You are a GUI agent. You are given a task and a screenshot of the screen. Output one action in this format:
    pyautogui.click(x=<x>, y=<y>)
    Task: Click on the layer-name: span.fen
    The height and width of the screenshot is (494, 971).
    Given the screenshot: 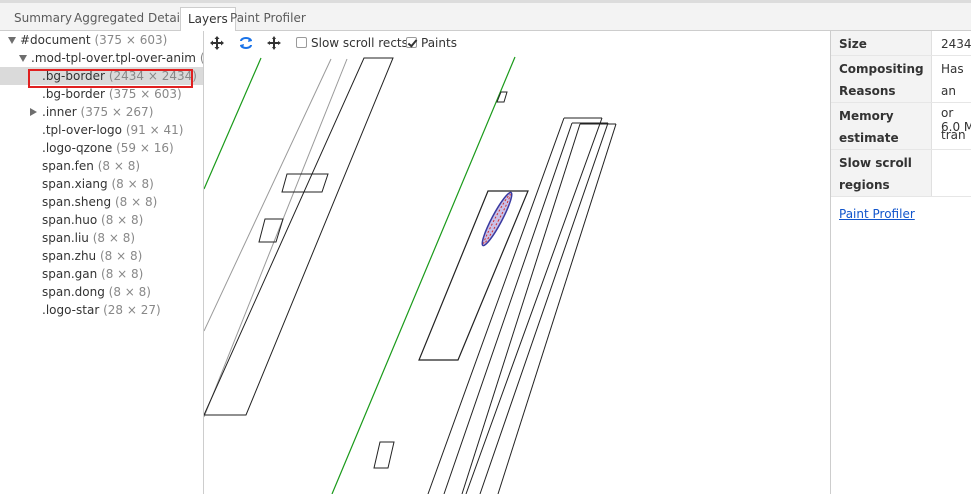 What is the action you would take?
    pyautogui.click(x=68, y=166)
    